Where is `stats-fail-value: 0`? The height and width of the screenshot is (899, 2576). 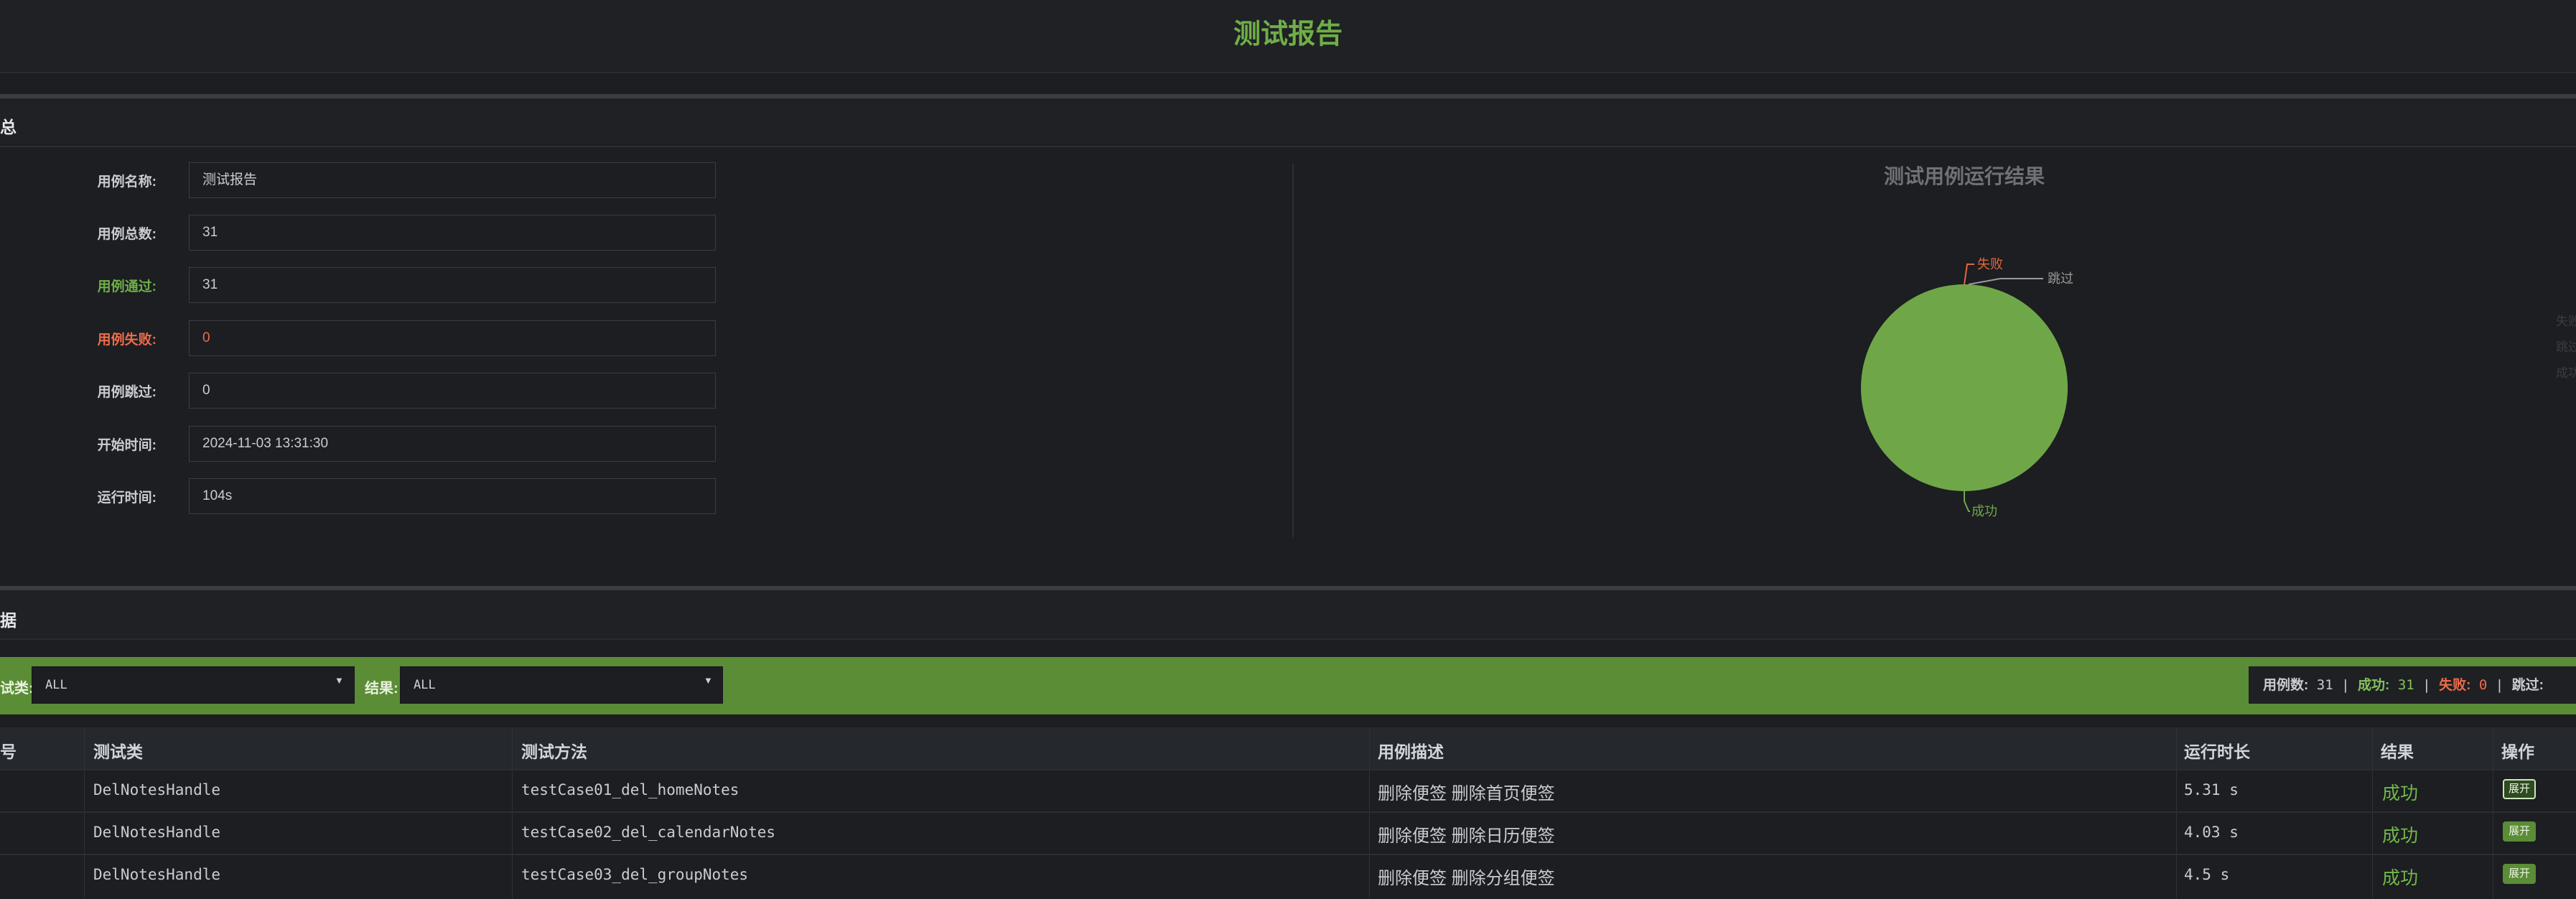
stats-fail-value: 0 is located at coordinates (2483, 685).